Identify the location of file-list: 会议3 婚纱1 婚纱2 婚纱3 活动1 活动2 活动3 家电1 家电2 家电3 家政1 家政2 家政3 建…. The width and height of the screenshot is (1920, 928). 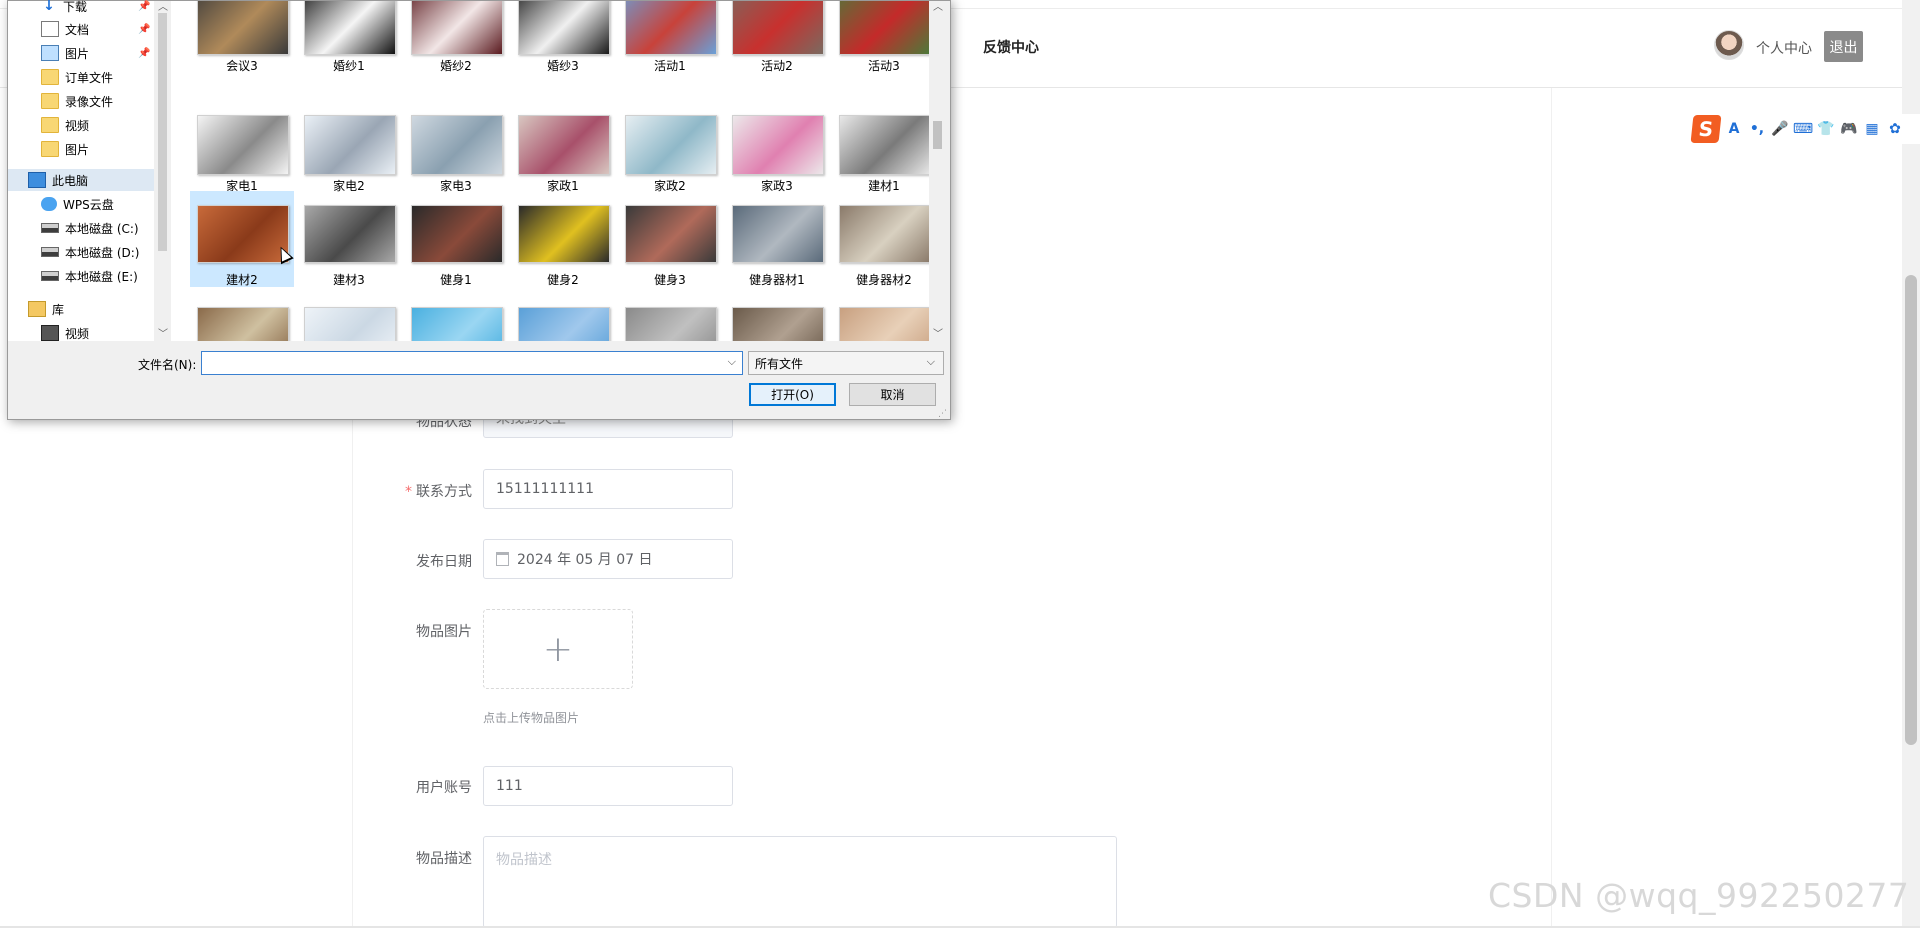
(550, 171).